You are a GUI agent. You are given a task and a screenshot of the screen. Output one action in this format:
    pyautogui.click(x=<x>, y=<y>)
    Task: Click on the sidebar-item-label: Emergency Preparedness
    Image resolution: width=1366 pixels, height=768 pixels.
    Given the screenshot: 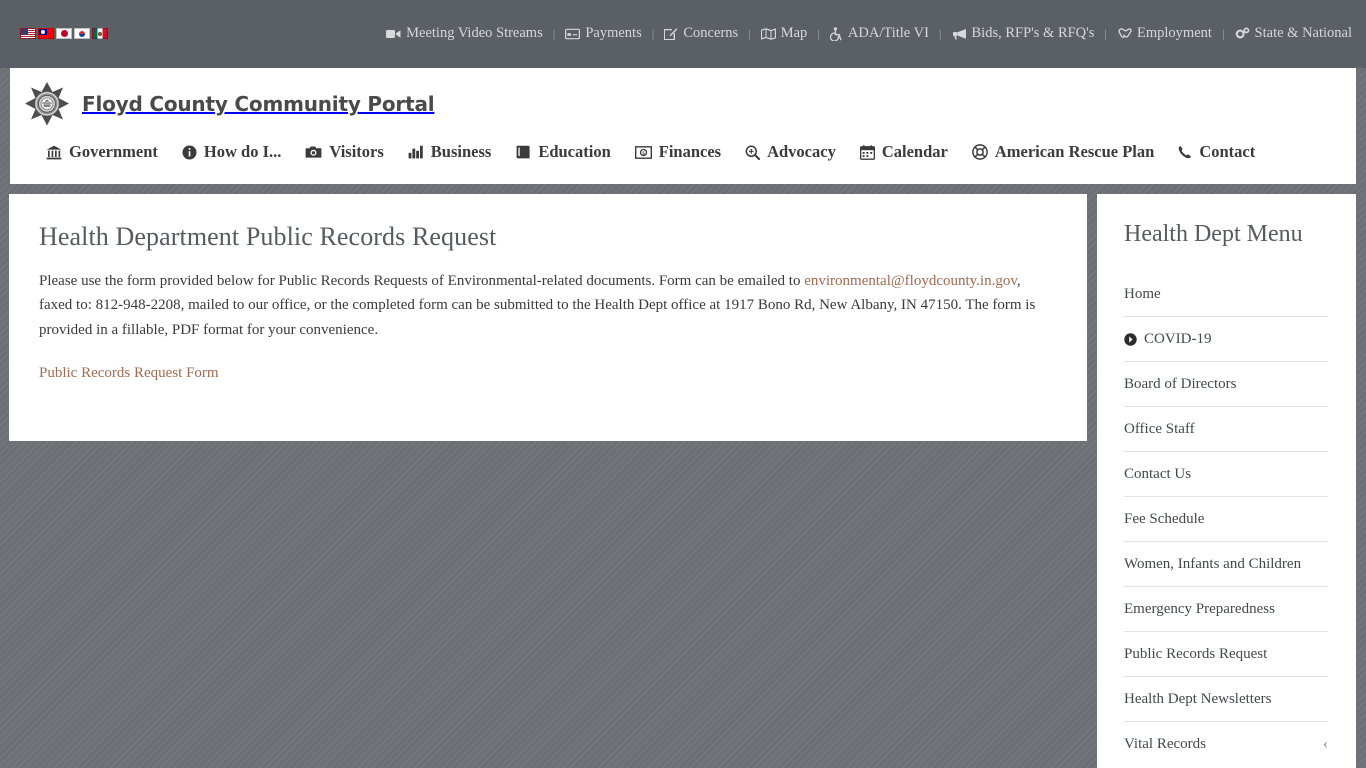 What is the action you would take?
    pyautogui.click(x=1199, y=608)
    